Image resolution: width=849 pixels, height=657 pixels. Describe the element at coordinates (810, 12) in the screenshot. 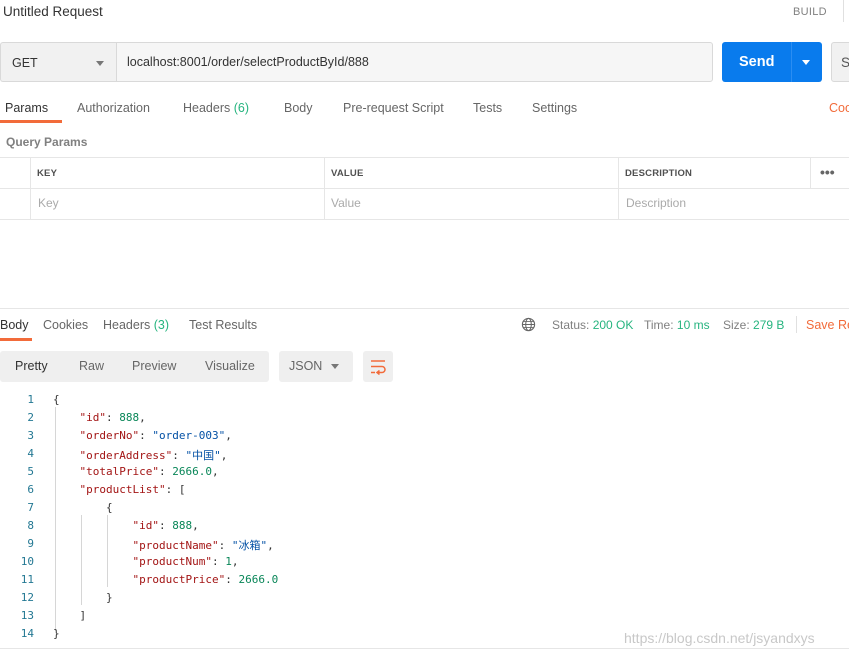

I see `build-button: BUILD` at that location.